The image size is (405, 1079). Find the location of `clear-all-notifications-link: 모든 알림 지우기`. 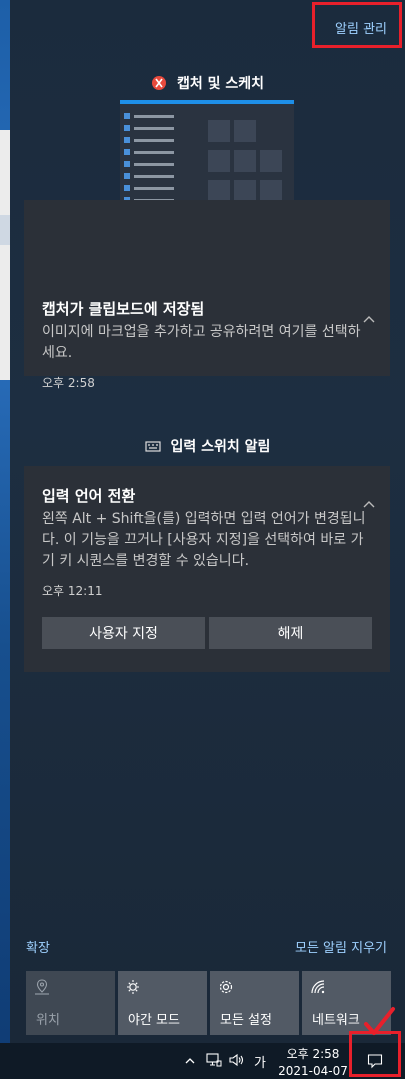

clear-all-notifications-link: 모든 알림 지우기 is located at coordinates (341, 946).